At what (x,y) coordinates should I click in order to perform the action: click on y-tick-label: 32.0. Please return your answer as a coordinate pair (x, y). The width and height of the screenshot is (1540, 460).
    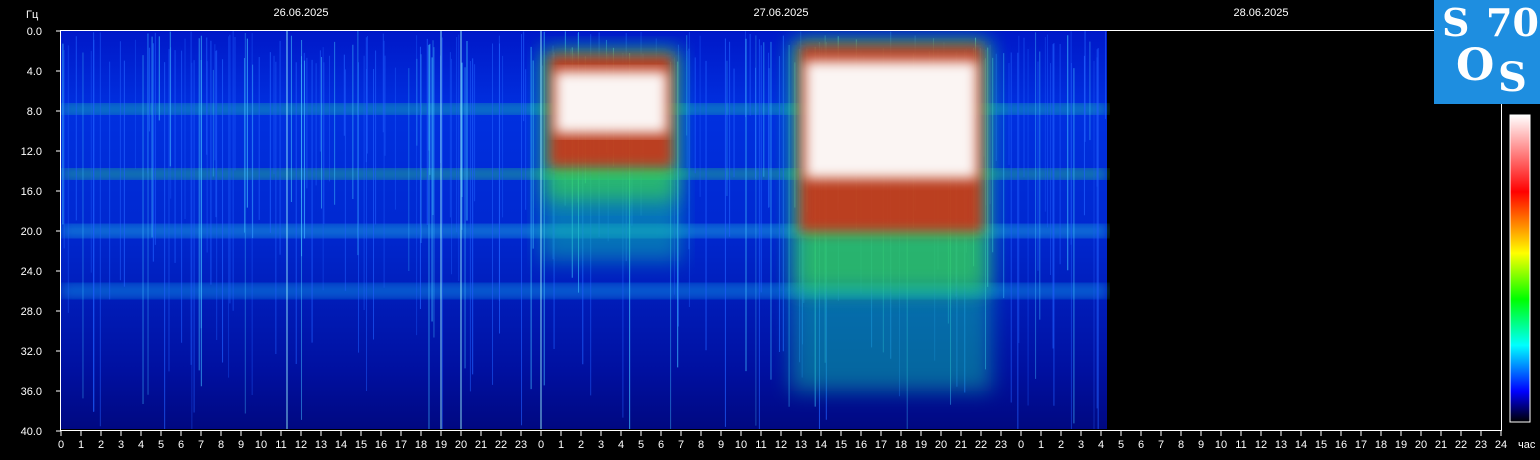
    Looking at the image, I should click on (31, 352).